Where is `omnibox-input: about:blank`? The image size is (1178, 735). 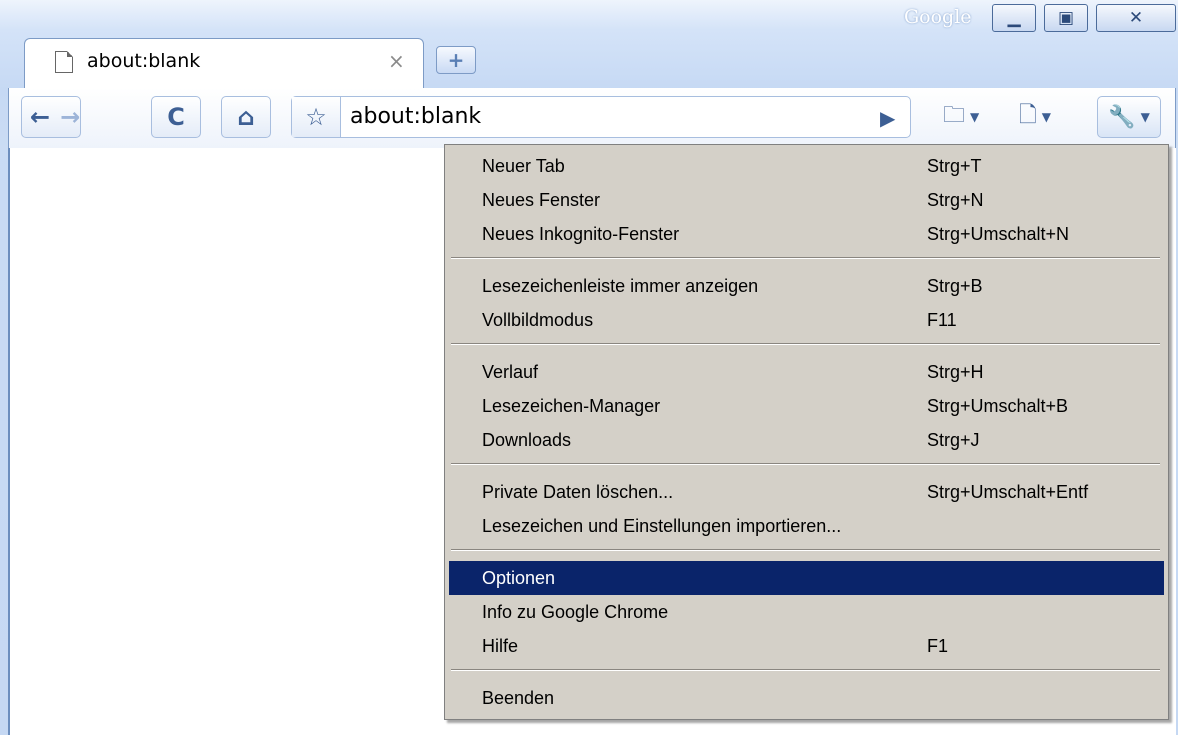 omnibox-input: about:blank is located at coordinates (415, 116).